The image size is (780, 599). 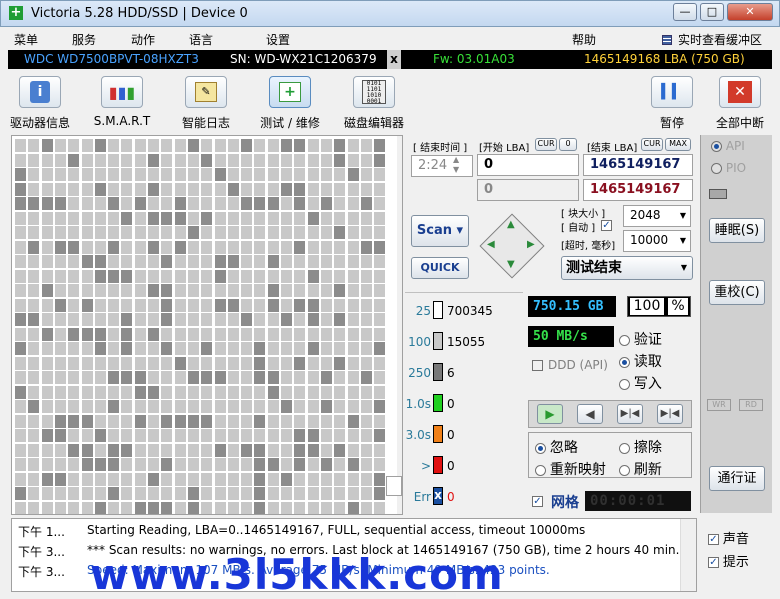 I want to click on menu-service: 服务, so click(x=84, y=39).